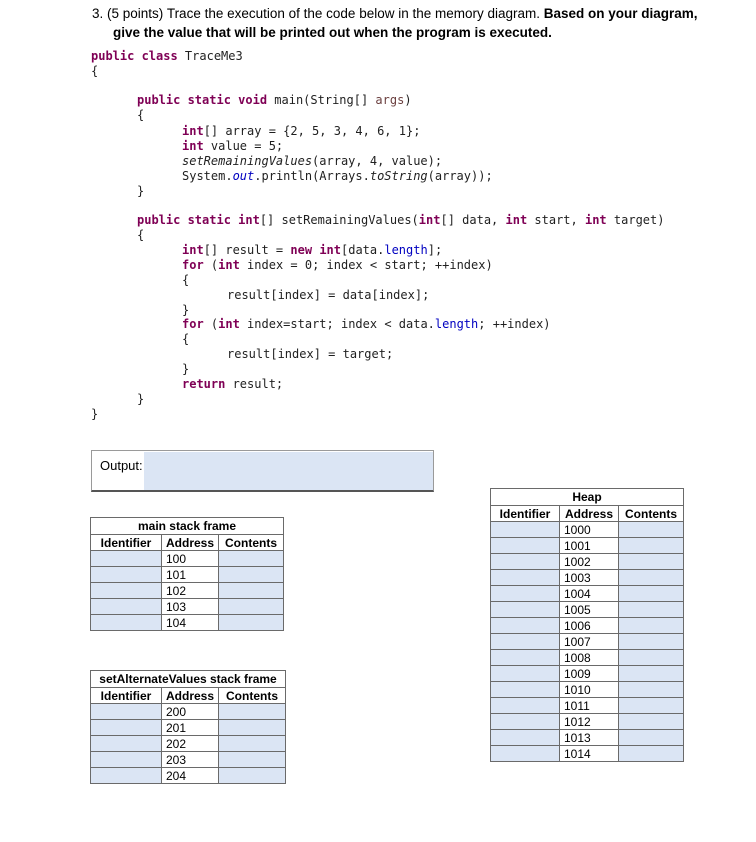  I want to click on table-row: 101, so click(187, 574).